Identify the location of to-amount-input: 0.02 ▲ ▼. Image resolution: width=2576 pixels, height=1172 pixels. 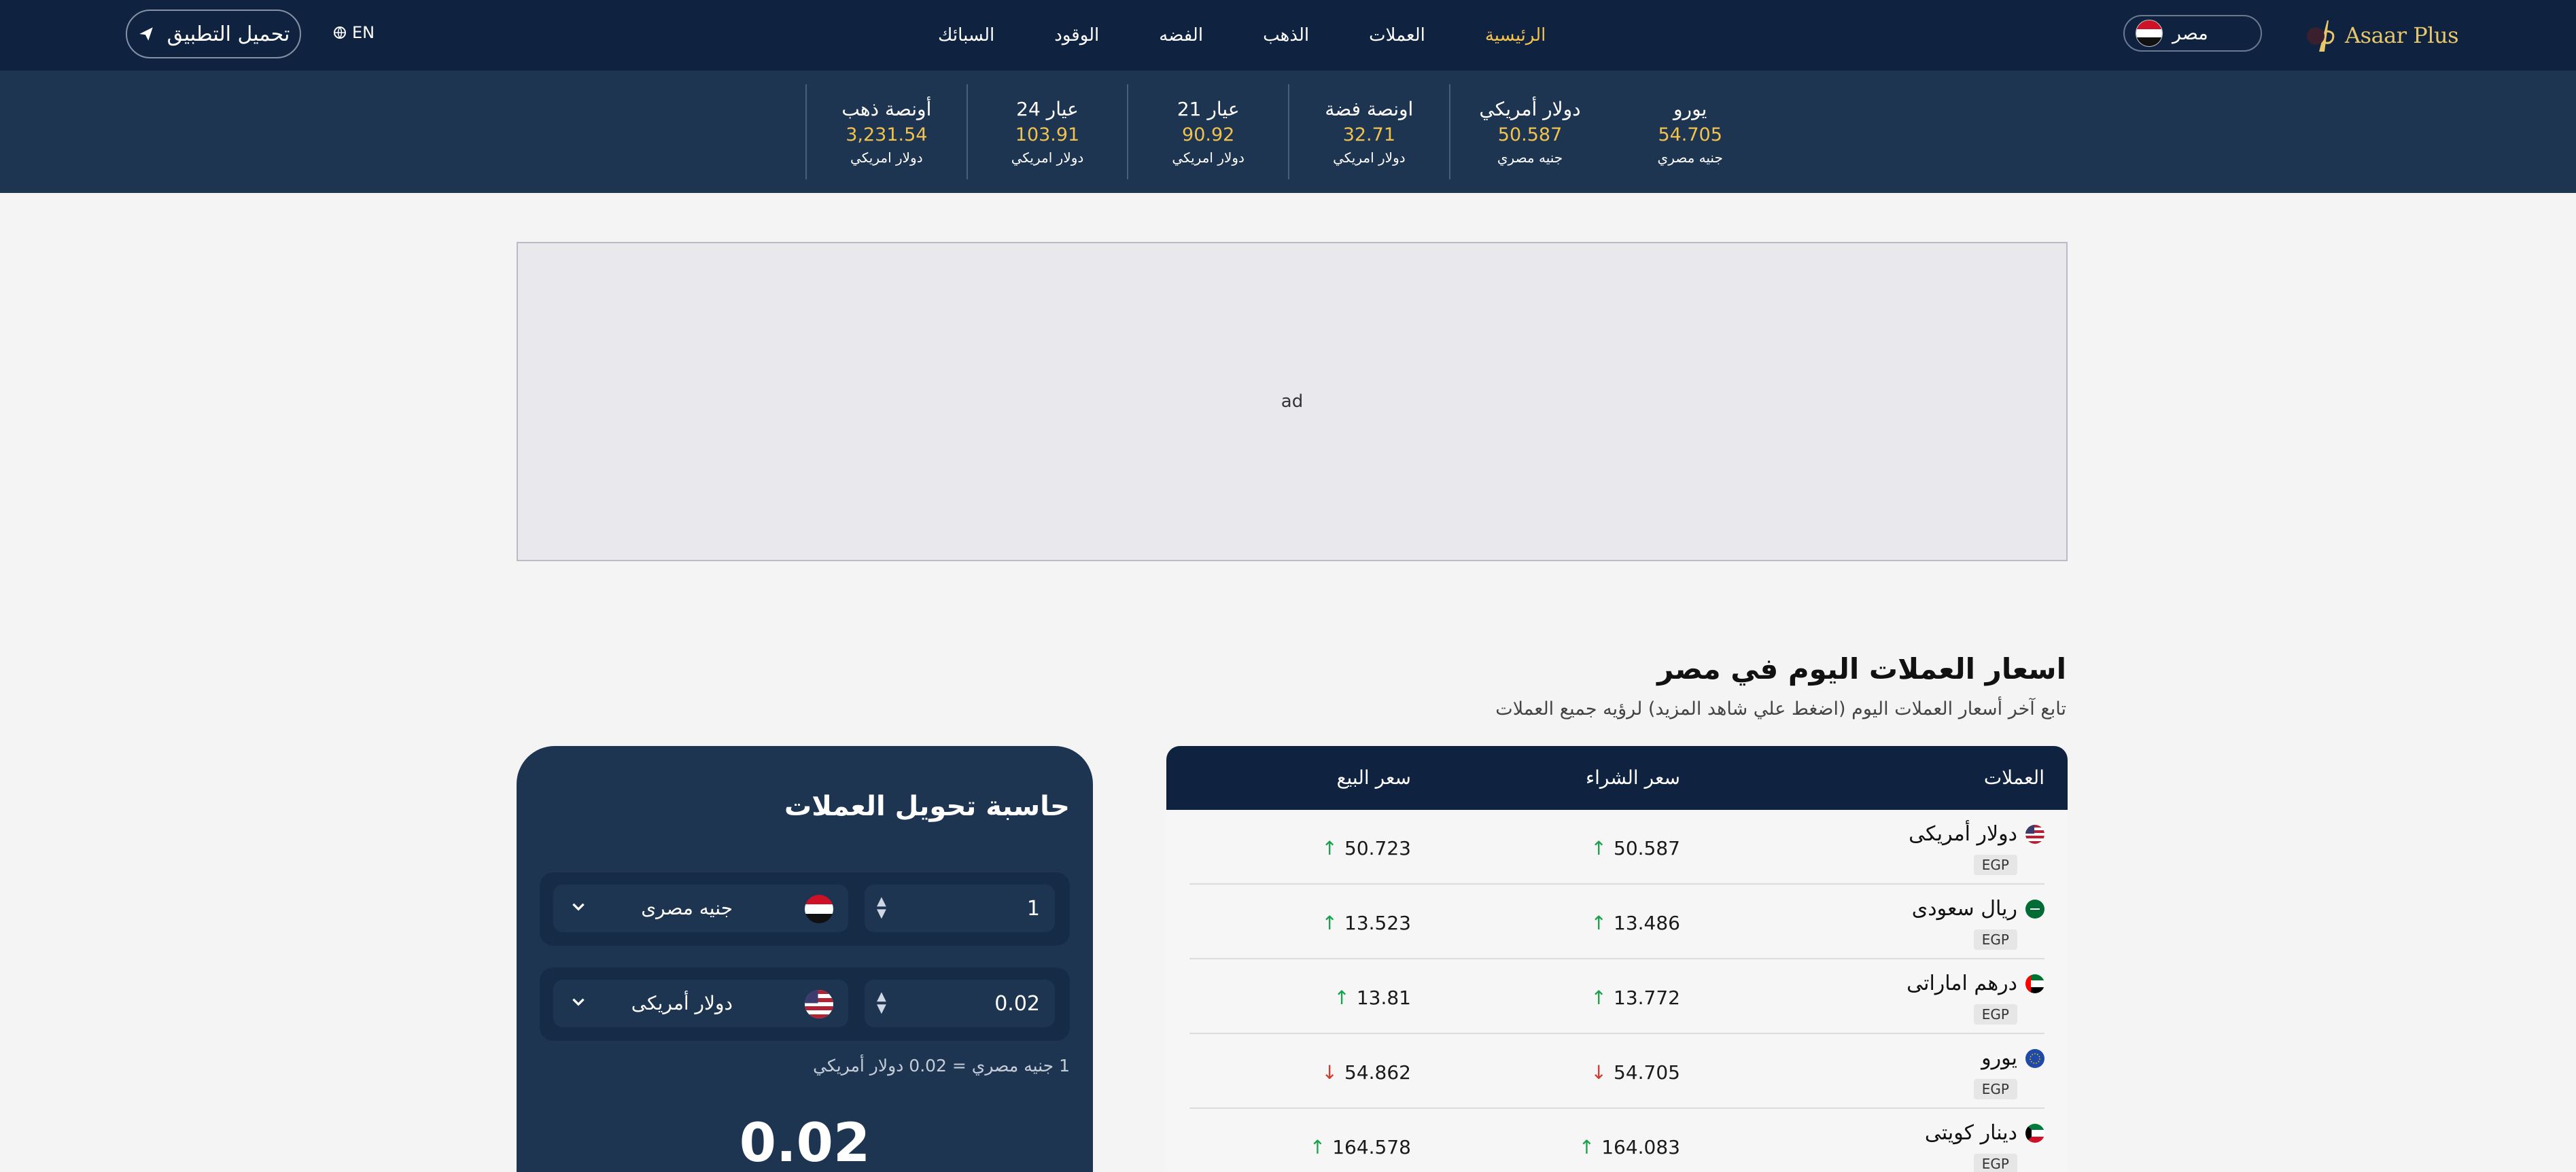
(960, 1003).